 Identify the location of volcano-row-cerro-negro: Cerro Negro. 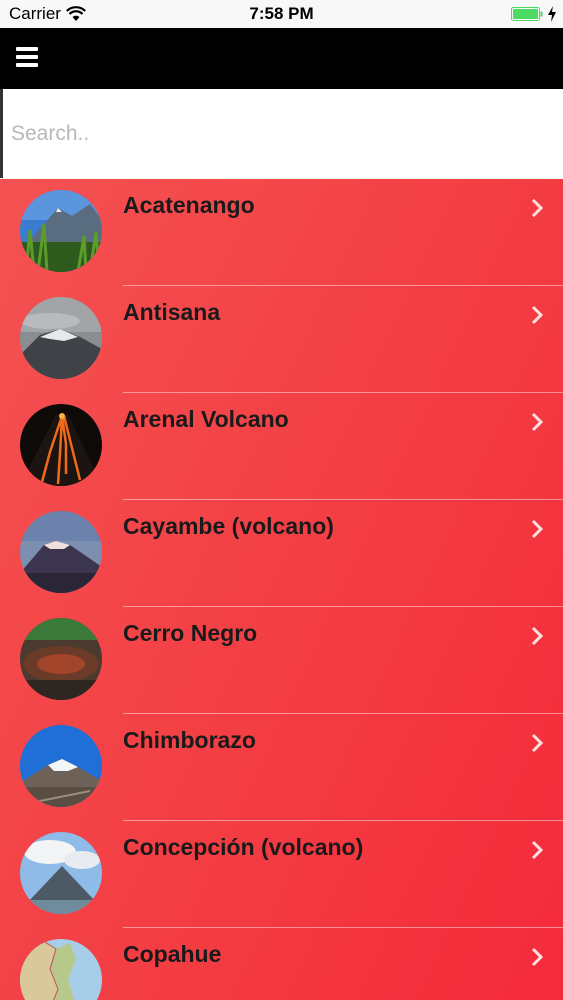
(281, 660).